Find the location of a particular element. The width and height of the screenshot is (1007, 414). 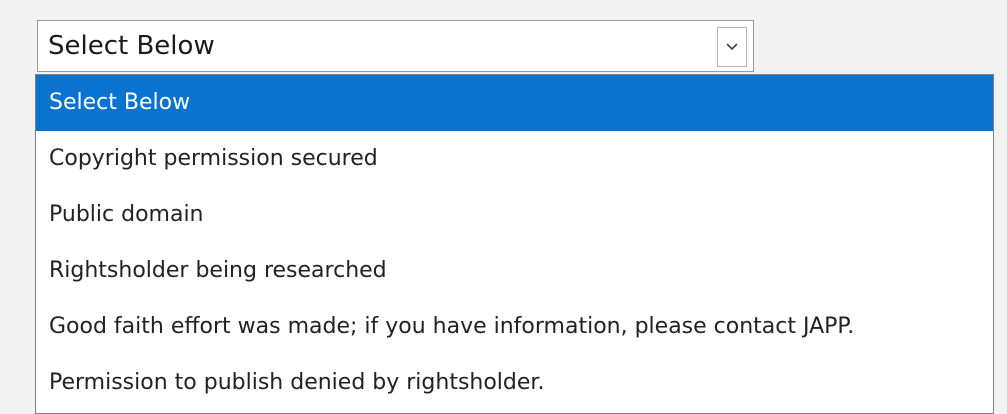

option-rightsholder-being-researched: Rightsholder being researched is located at coordinates (514, 271).